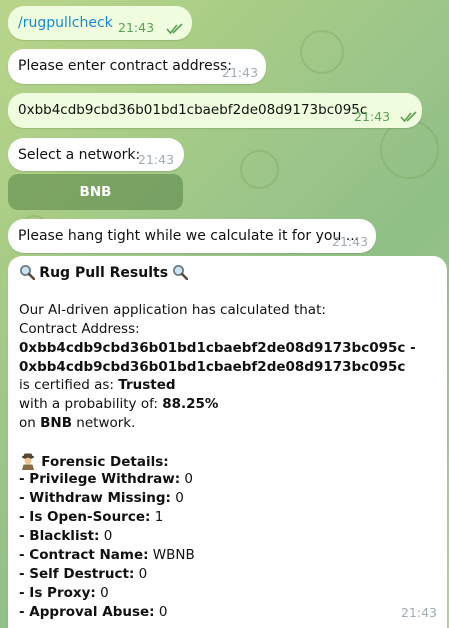 Image resolution: width=449 pixels, height=628 pixels. What do you see at coordinates (77, 574) in the screenshot?
I see `detail-label: - Self Destruct:` at bounding box center [77, 574].